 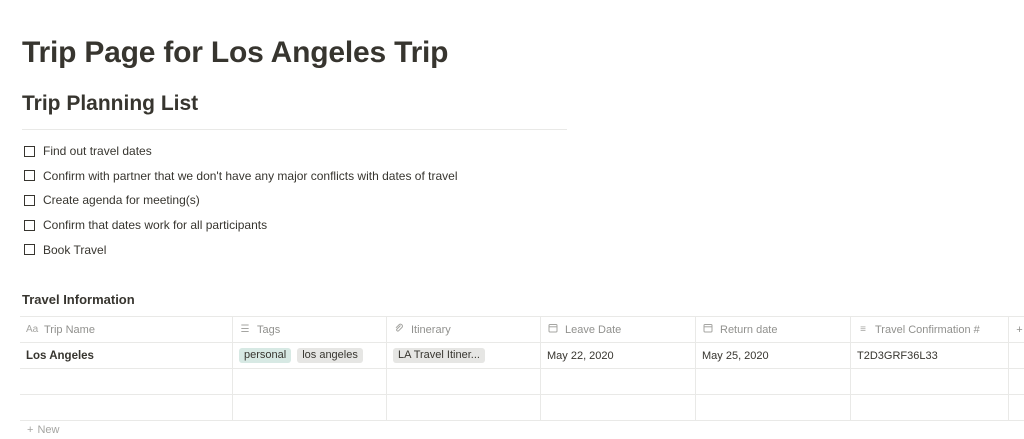 What do you see at coordinates (30, 430) in the screenshot?
I see `plus-icon: +` at bounding box center [30, 430].